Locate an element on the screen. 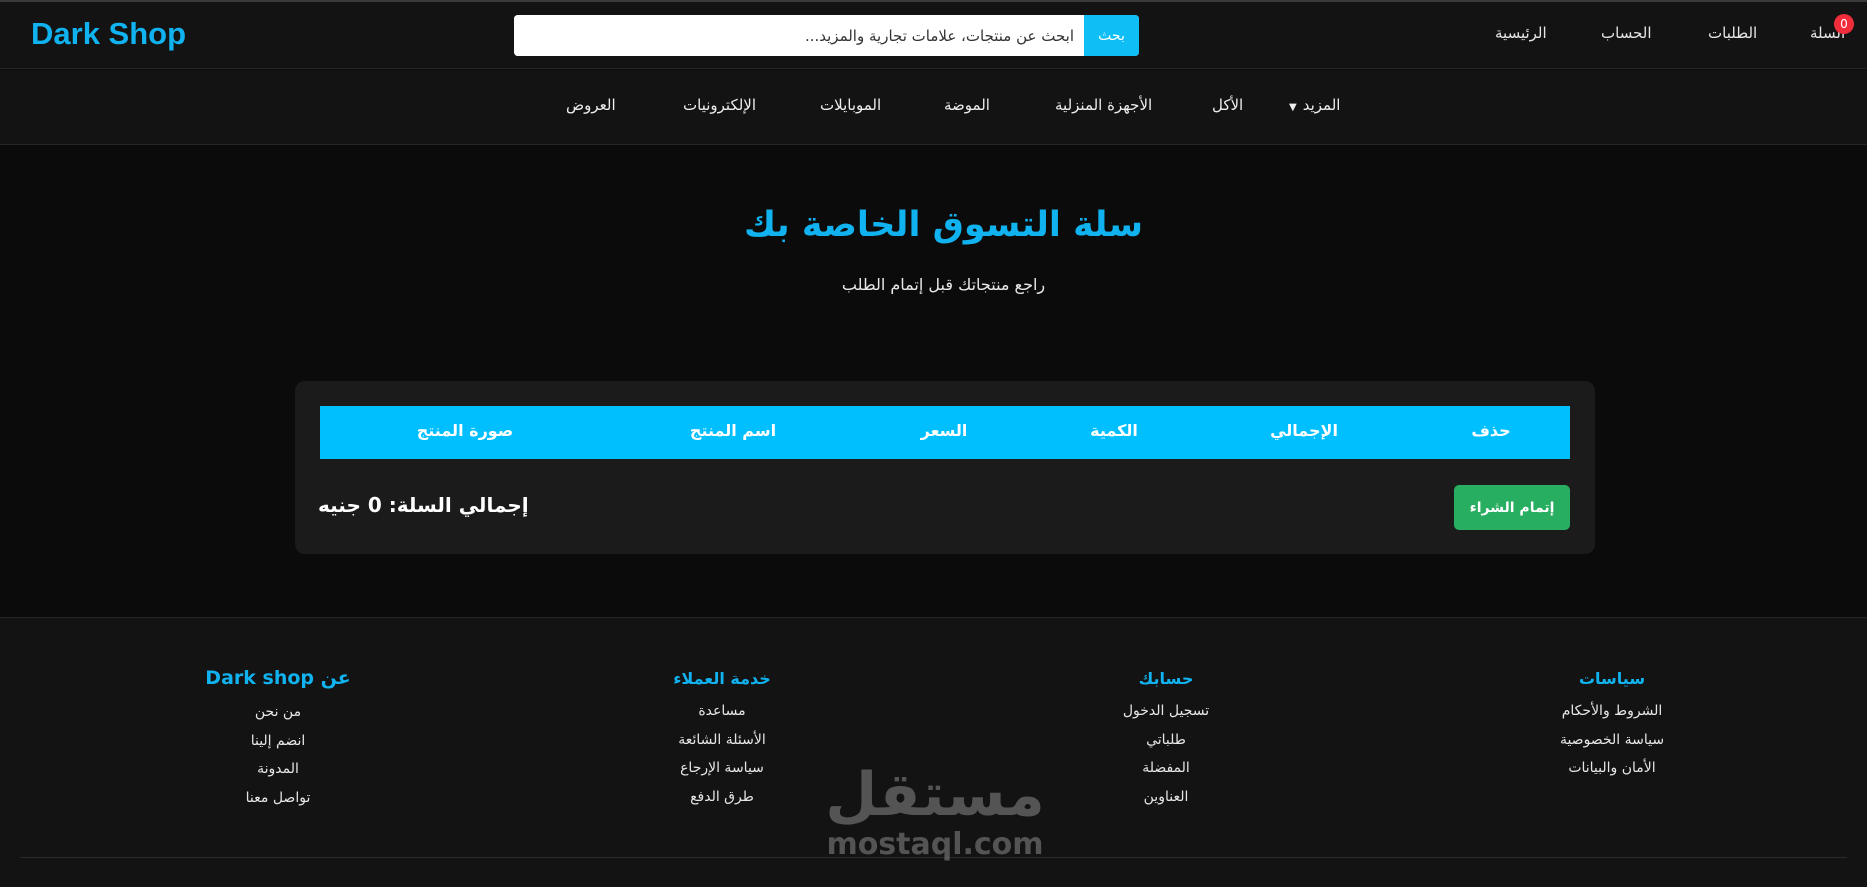  col-quantity: الكمية is located at coordinates (1114, 430).